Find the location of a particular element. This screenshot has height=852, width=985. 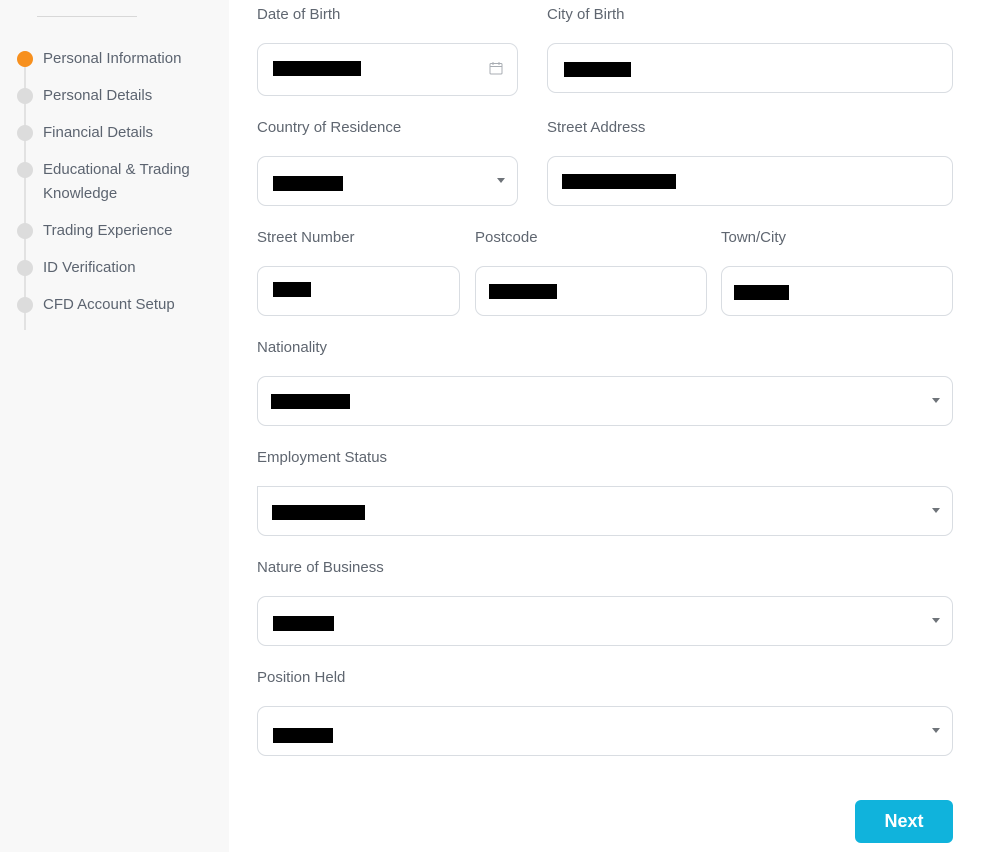

country-of-residence-label: Country of Residence is located at coordinates (329, 127).